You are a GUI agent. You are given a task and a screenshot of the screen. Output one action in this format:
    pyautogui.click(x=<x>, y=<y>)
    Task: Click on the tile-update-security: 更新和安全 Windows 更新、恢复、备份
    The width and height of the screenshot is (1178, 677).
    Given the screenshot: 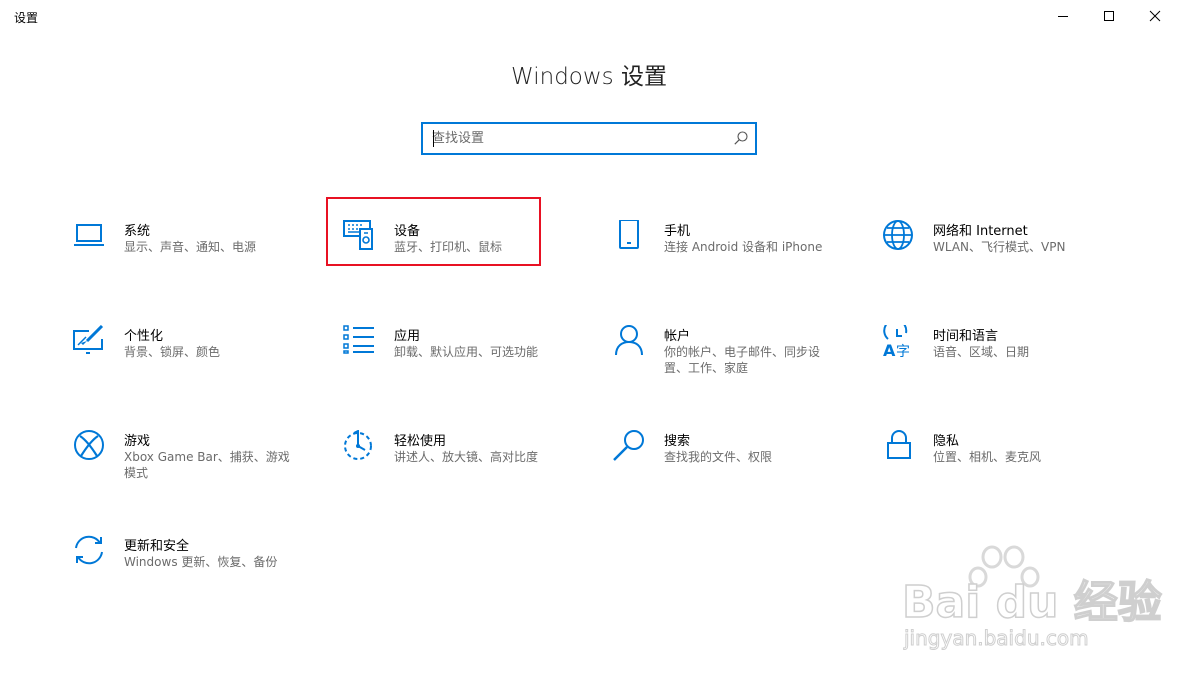 What is the action you would take?
    pyautogui.click(x=180, y=570)
    